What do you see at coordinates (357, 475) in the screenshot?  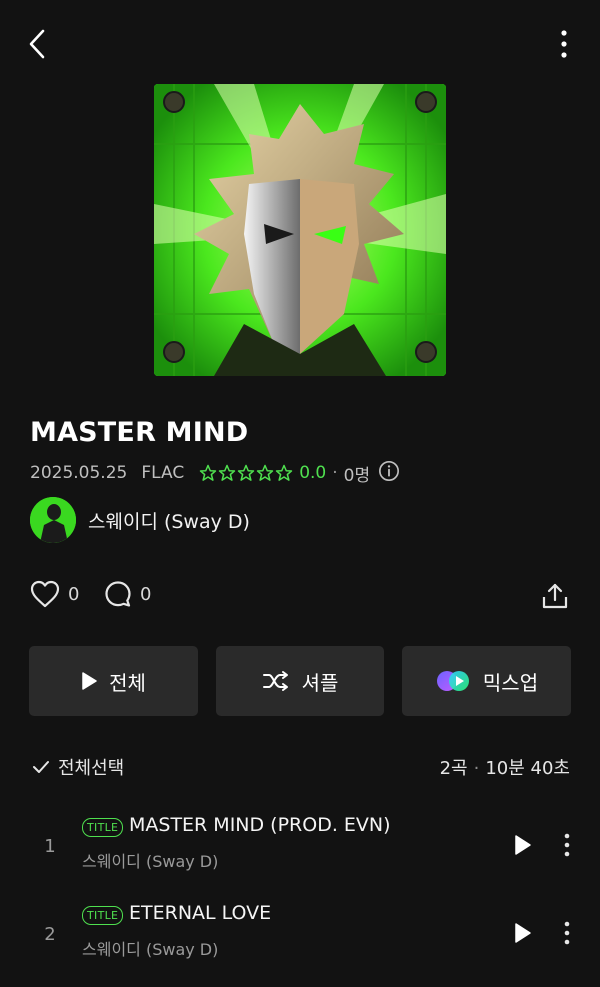 I see `rating-count: 0명` at bounding box center [357, 475].